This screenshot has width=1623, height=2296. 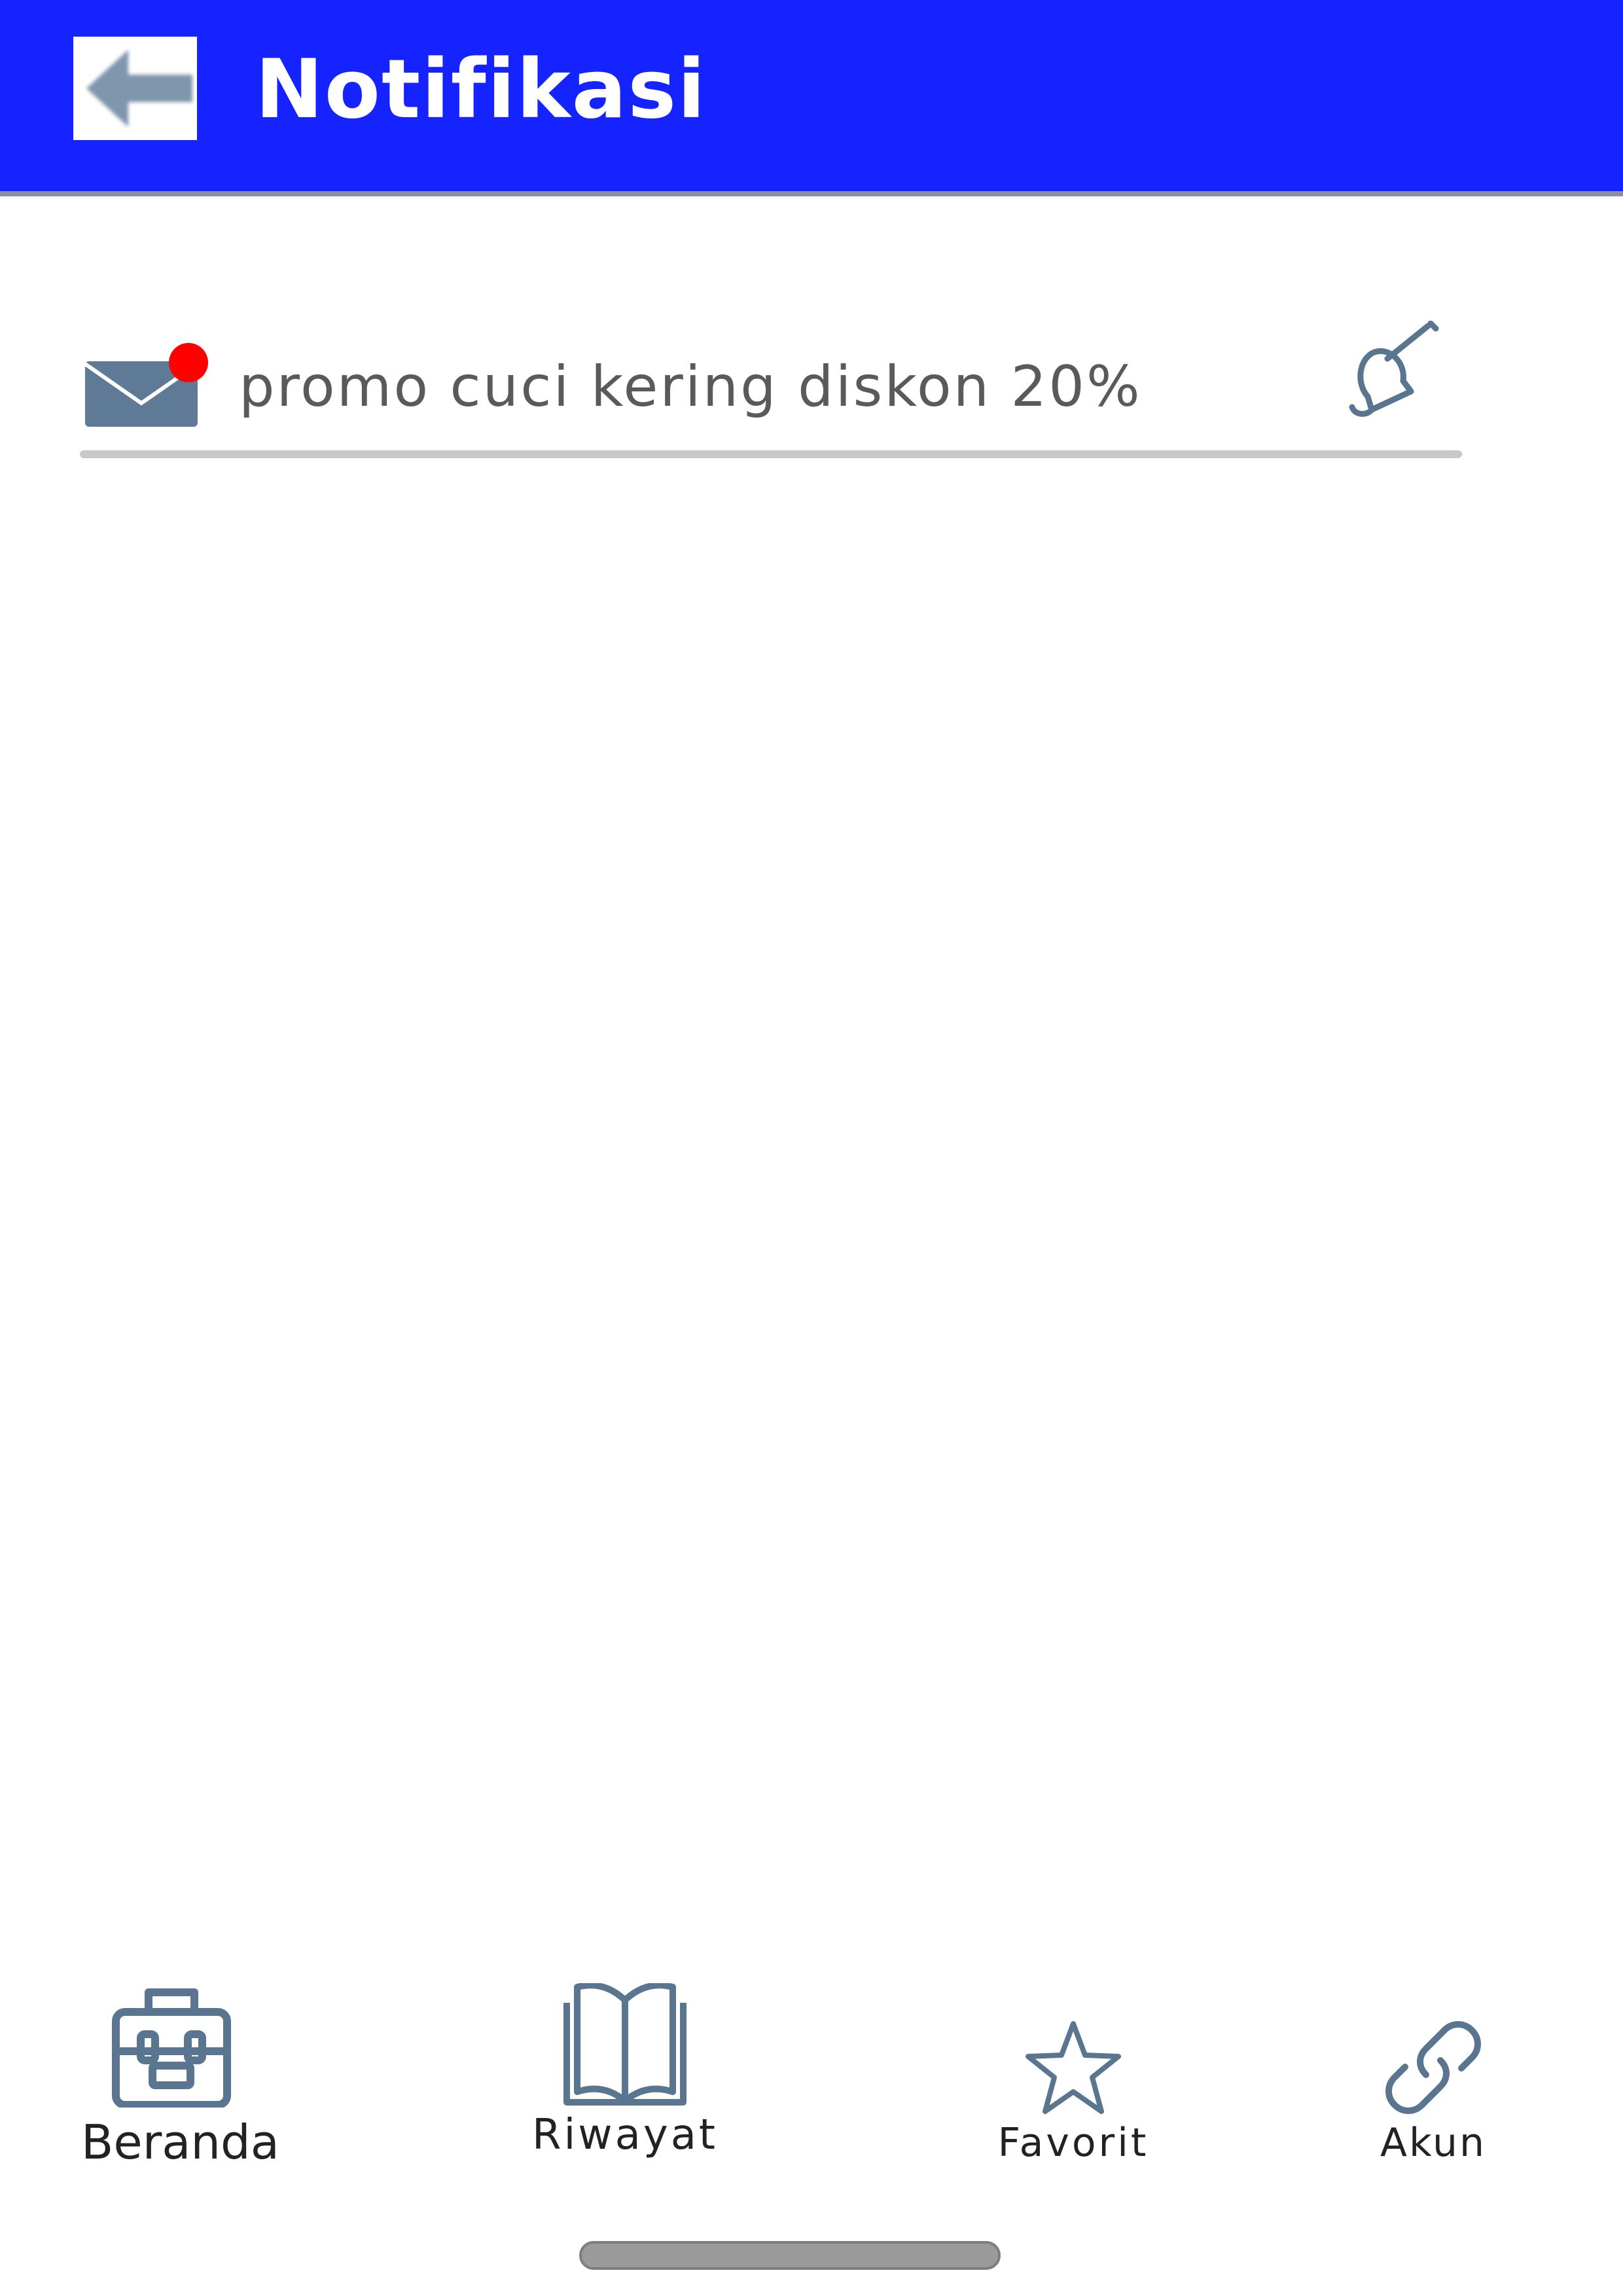 I want to click on page-title: Notifikasi, so click(x=481, y=90).